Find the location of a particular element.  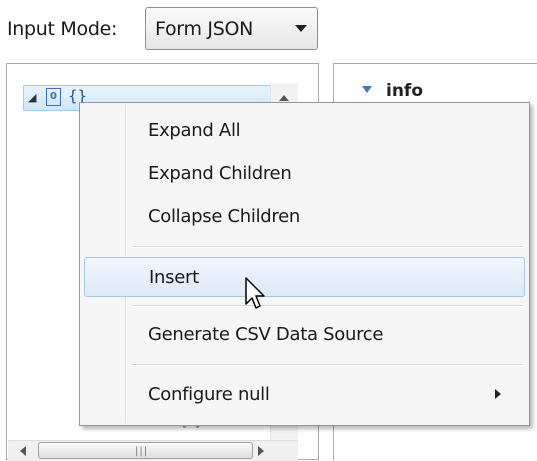

chevron-down-icon is located at coordinates (301, 28).